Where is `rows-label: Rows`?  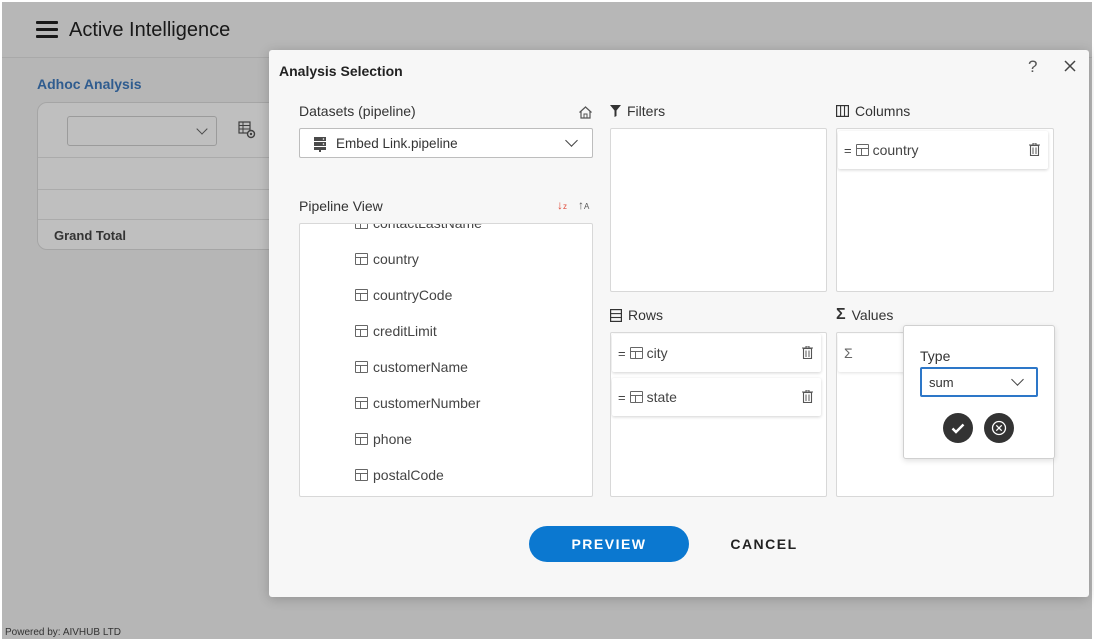
rows-label: Rows is located at coordinates (636, 315).